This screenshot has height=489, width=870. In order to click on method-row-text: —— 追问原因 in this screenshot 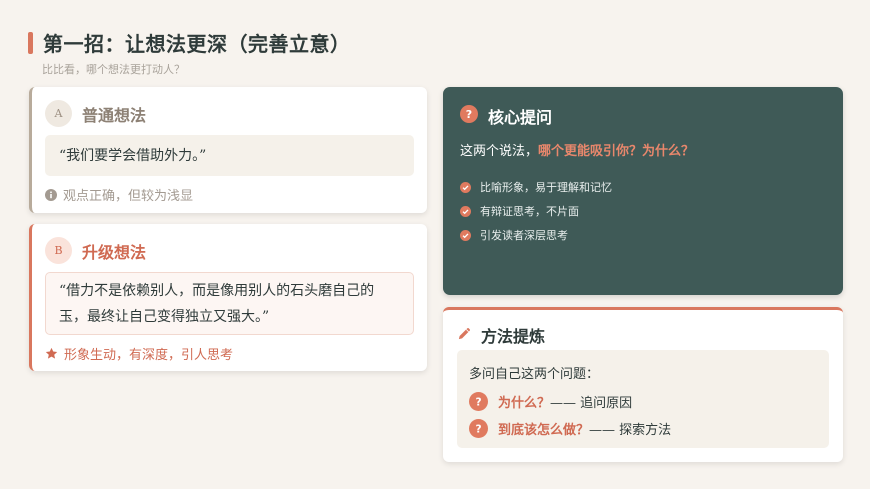, I will do `click(591, 403)`.